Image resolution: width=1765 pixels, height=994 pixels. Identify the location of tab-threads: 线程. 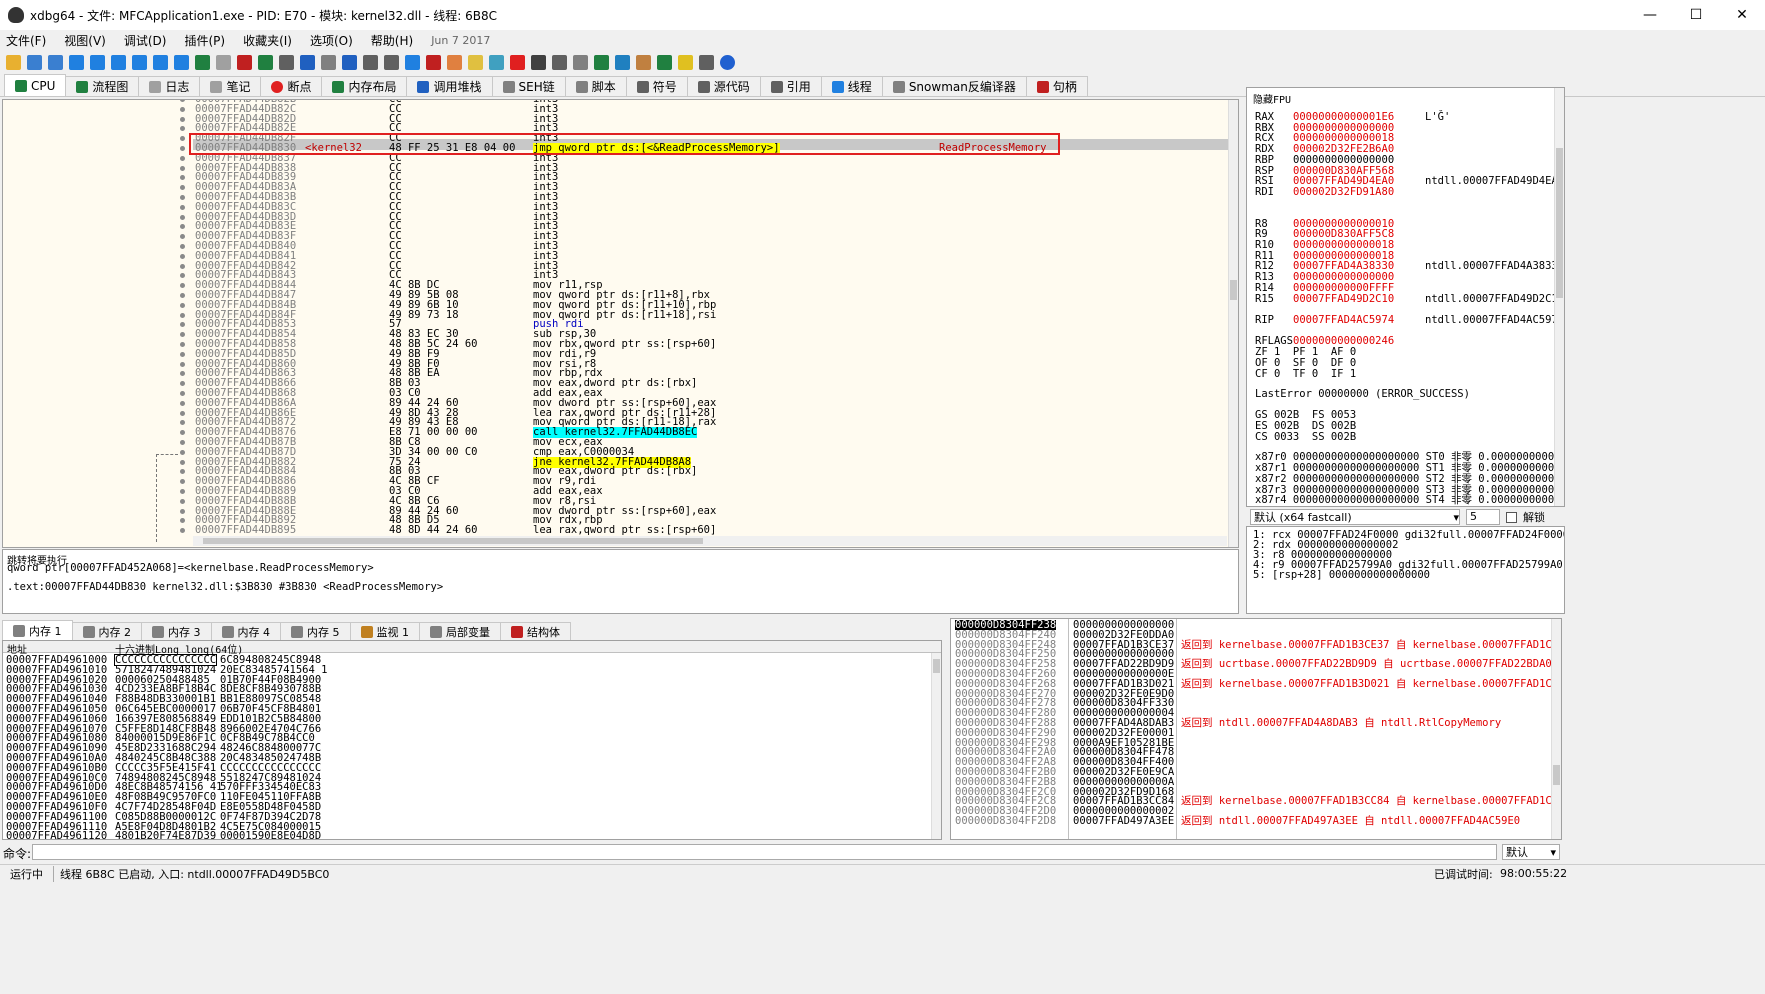
(851, 86).